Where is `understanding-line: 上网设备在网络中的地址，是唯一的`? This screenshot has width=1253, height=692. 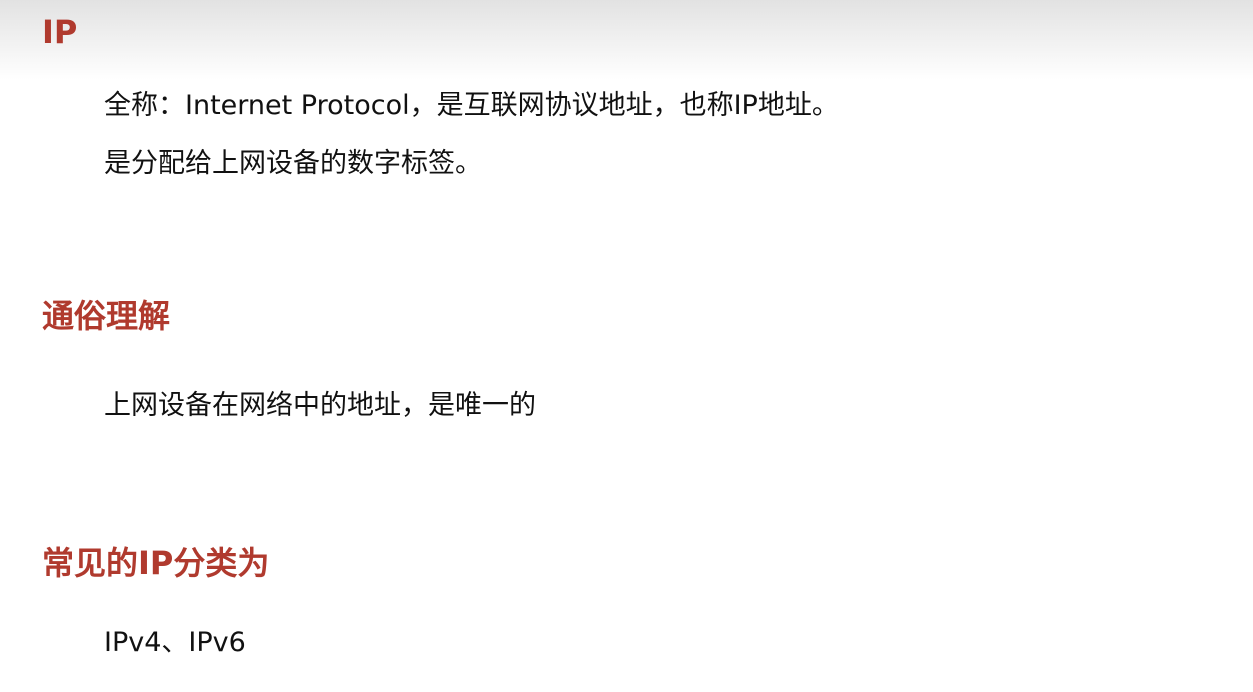
understanding-line: 上网设备在网络中的地址，是唯一的 is located at coordinates (320, 405).